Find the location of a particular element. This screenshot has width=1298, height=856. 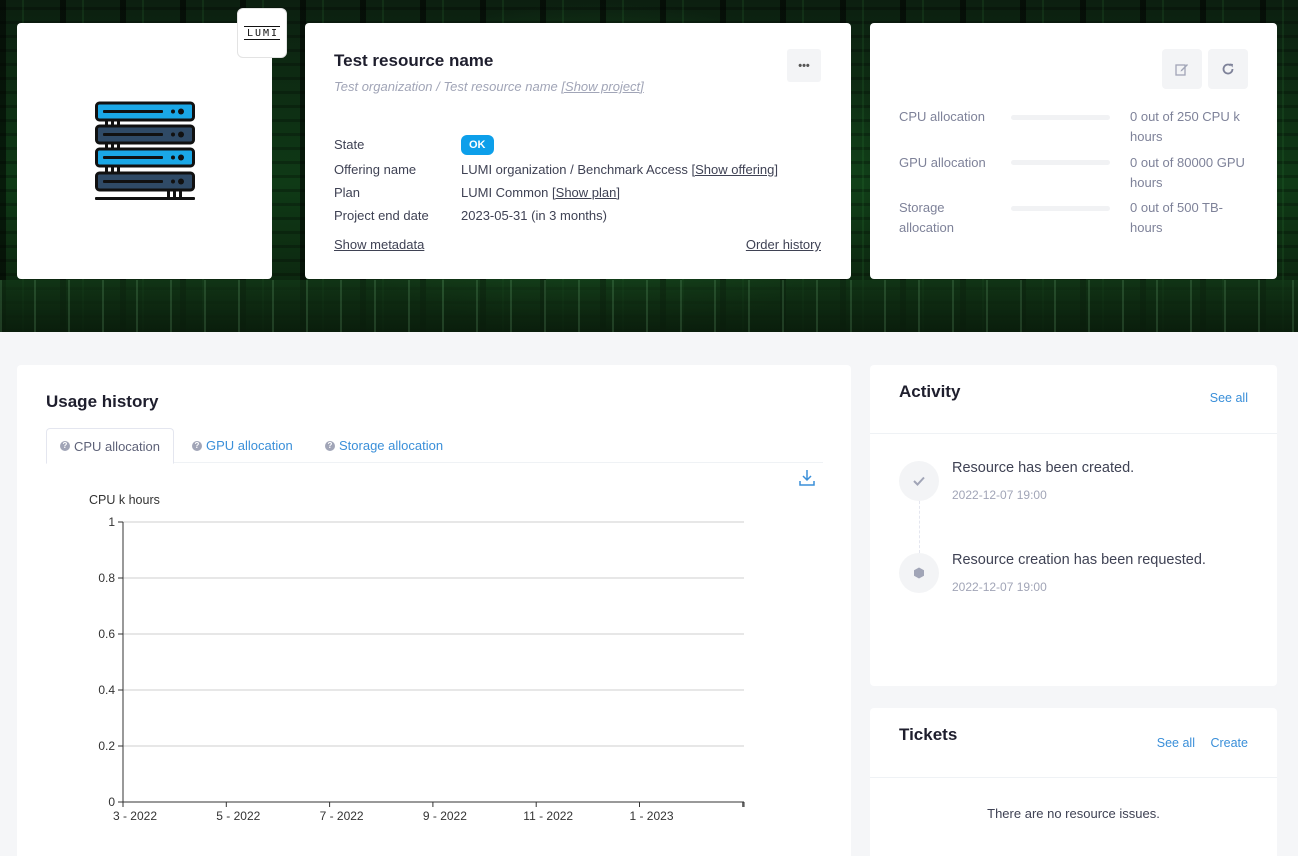

tab-label: Storage allocation is located at coordinates (391, 445).